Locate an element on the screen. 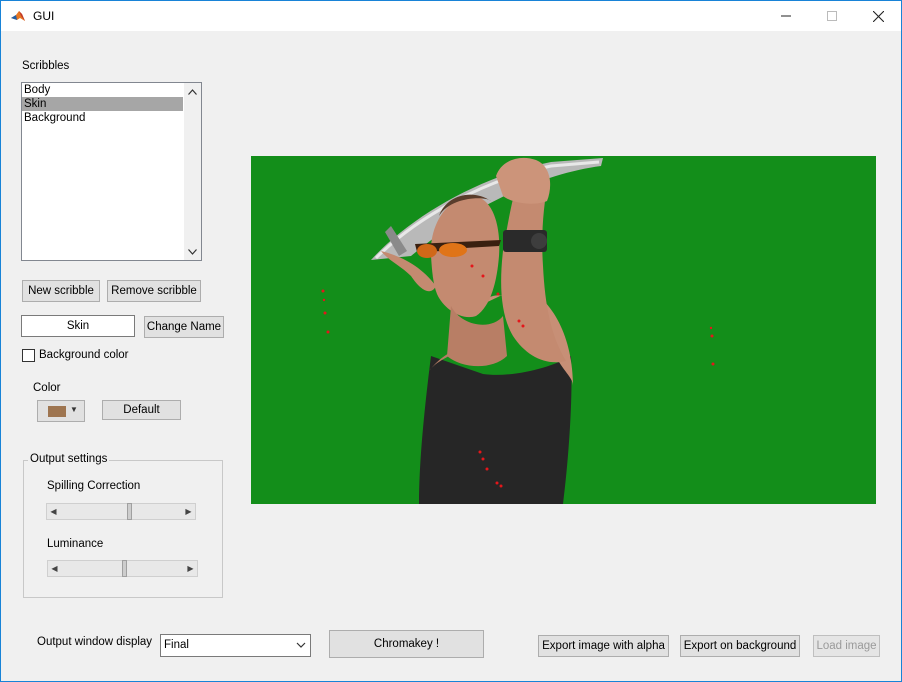 Image resolution: width=902 pixels, height=682 pixels. output-window-display-value: Final is located at coordinates (176, 645).